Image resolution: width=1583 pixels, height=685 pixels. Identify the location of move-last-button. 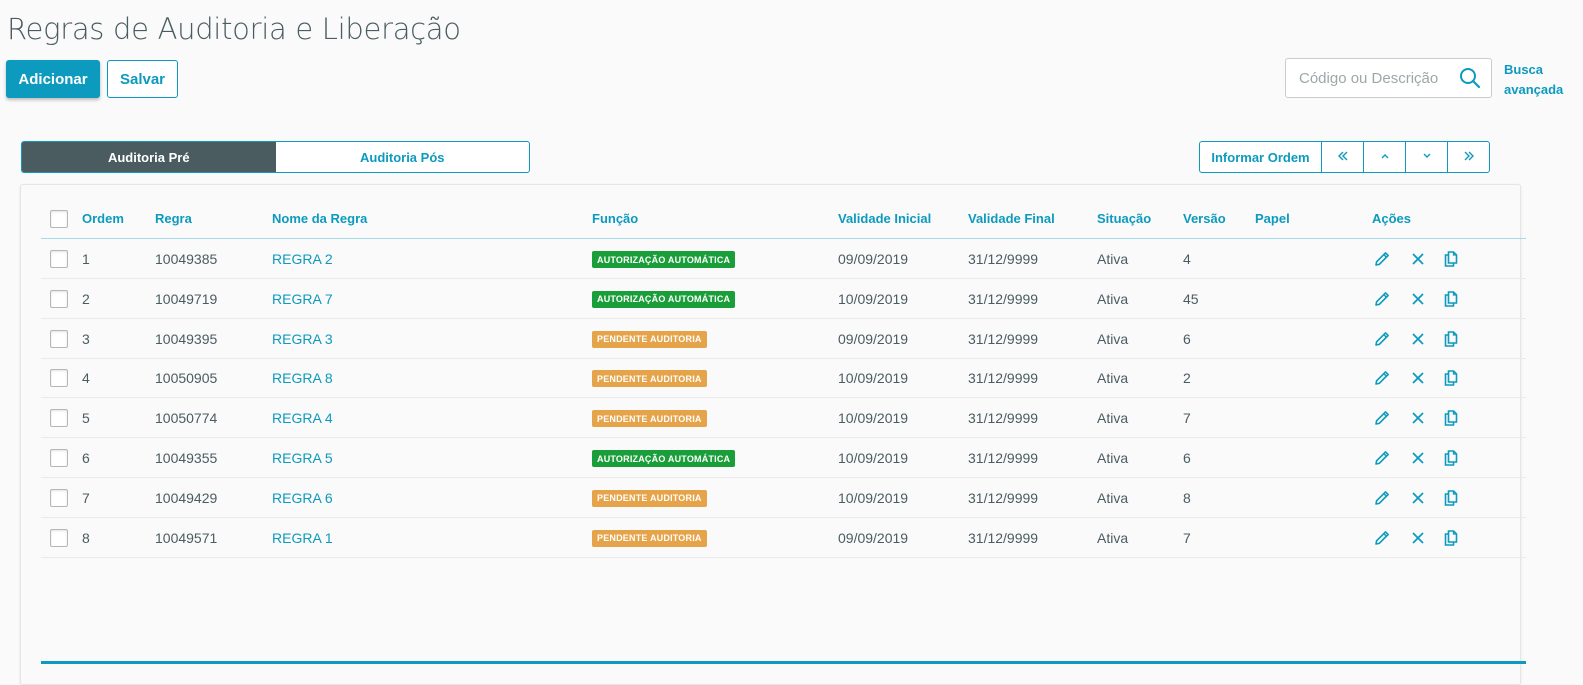
(1468, 157).